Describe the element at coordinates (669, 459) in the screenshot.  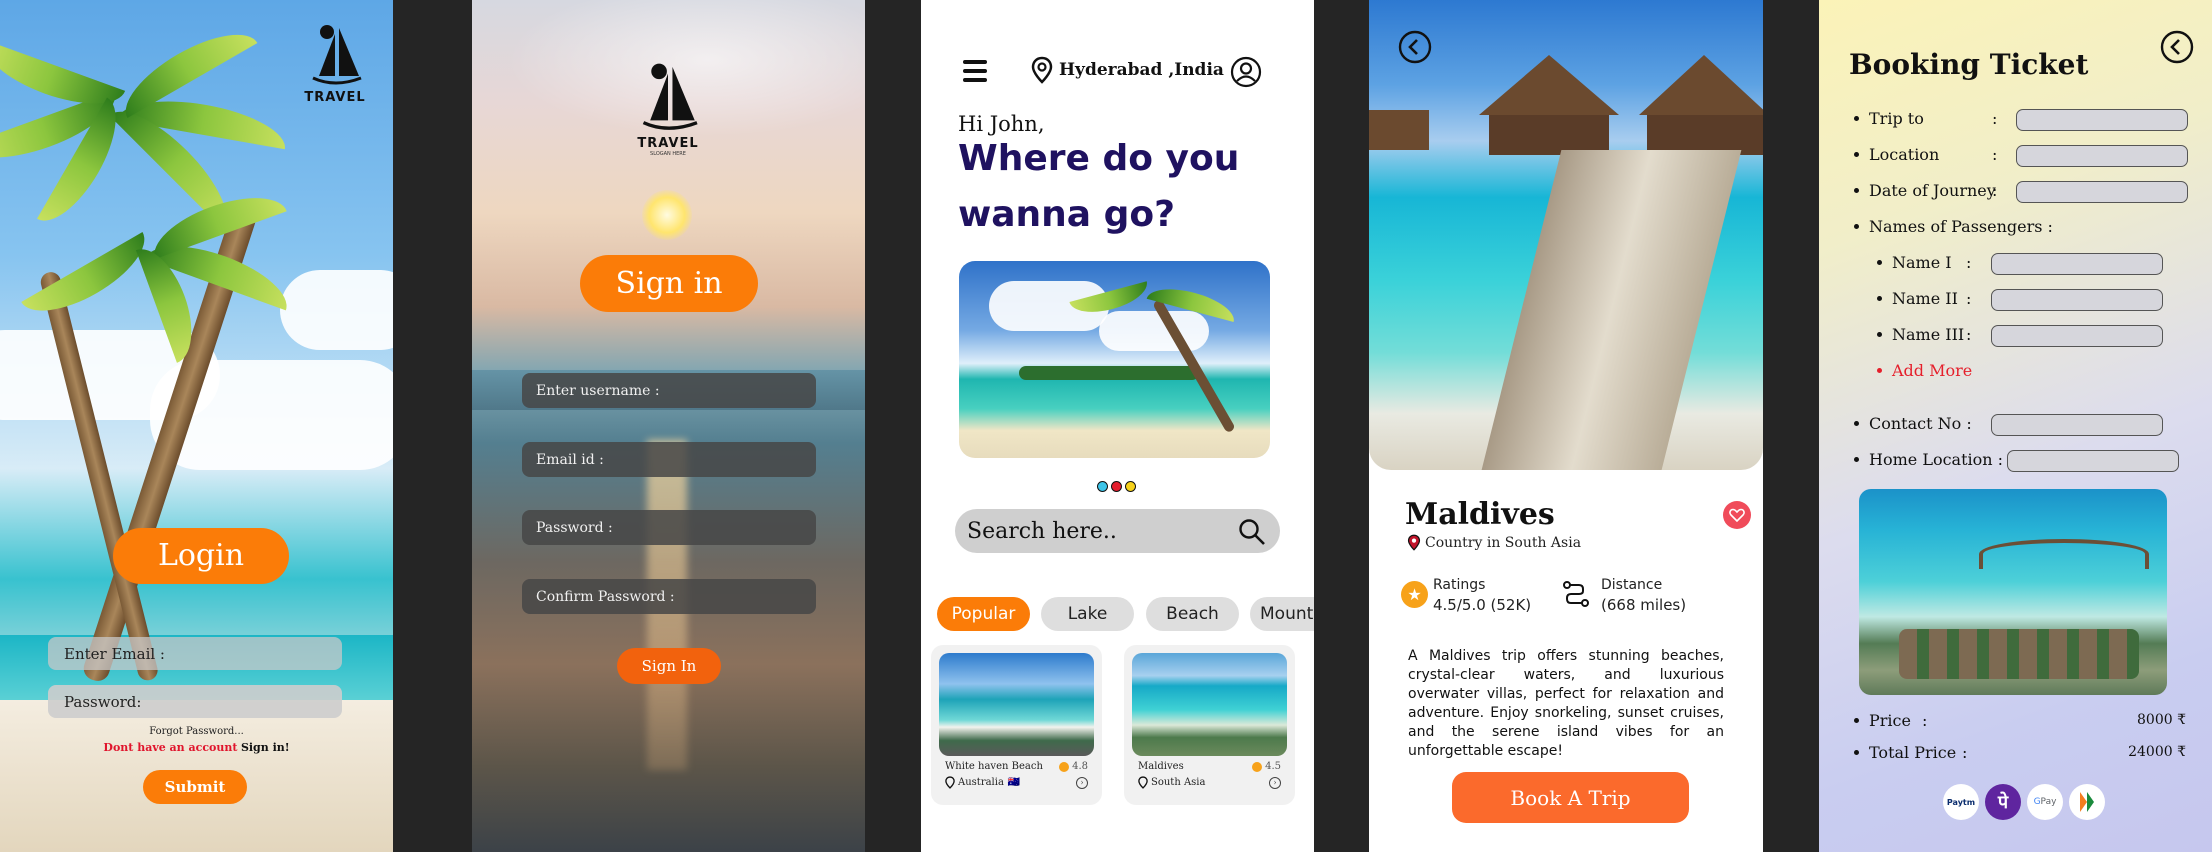
I see `email-field: Email id :` at that location.